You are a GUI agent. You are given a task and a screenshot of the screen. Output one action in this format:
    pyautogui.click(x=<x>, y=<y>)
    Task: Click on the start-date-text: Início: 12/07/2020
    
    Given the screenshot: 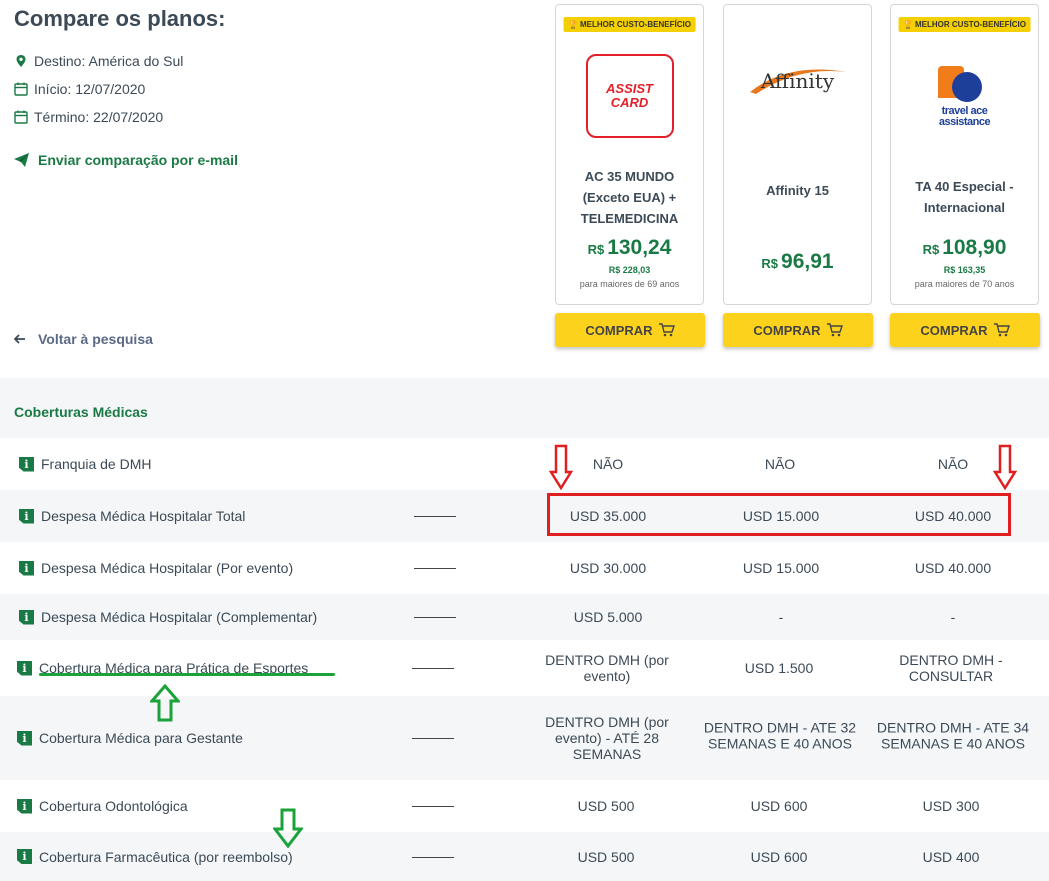 What is the action you would take?
    pyautogui.click(x=90, y=89)
    